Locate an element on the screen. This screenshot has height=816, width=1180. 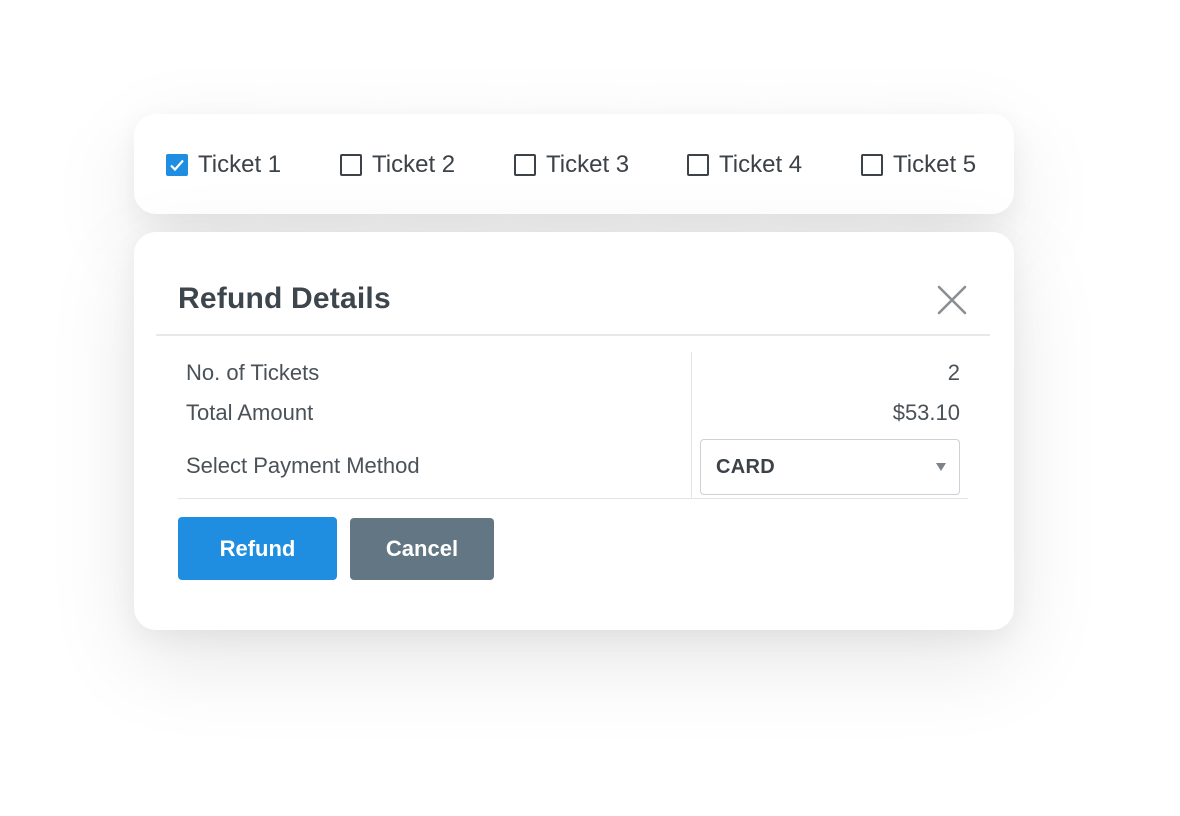
cancel-button: Cancel is located at coordinates (422, 549).